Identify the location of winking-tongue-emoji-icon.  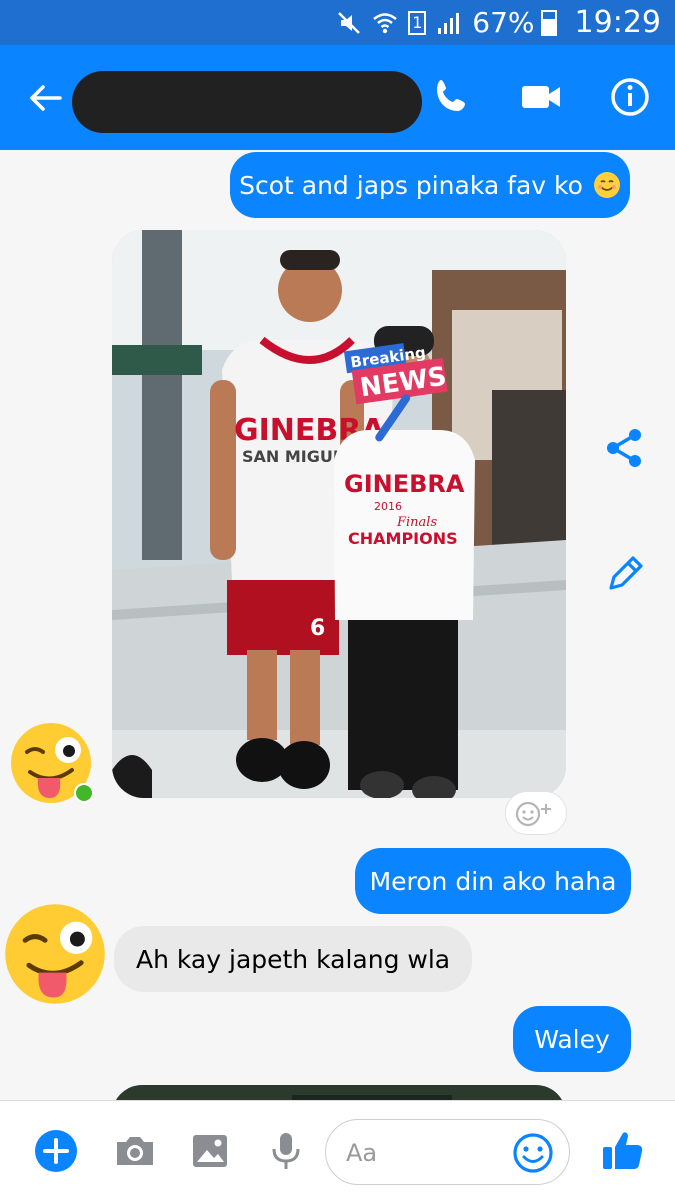
(55, 954).